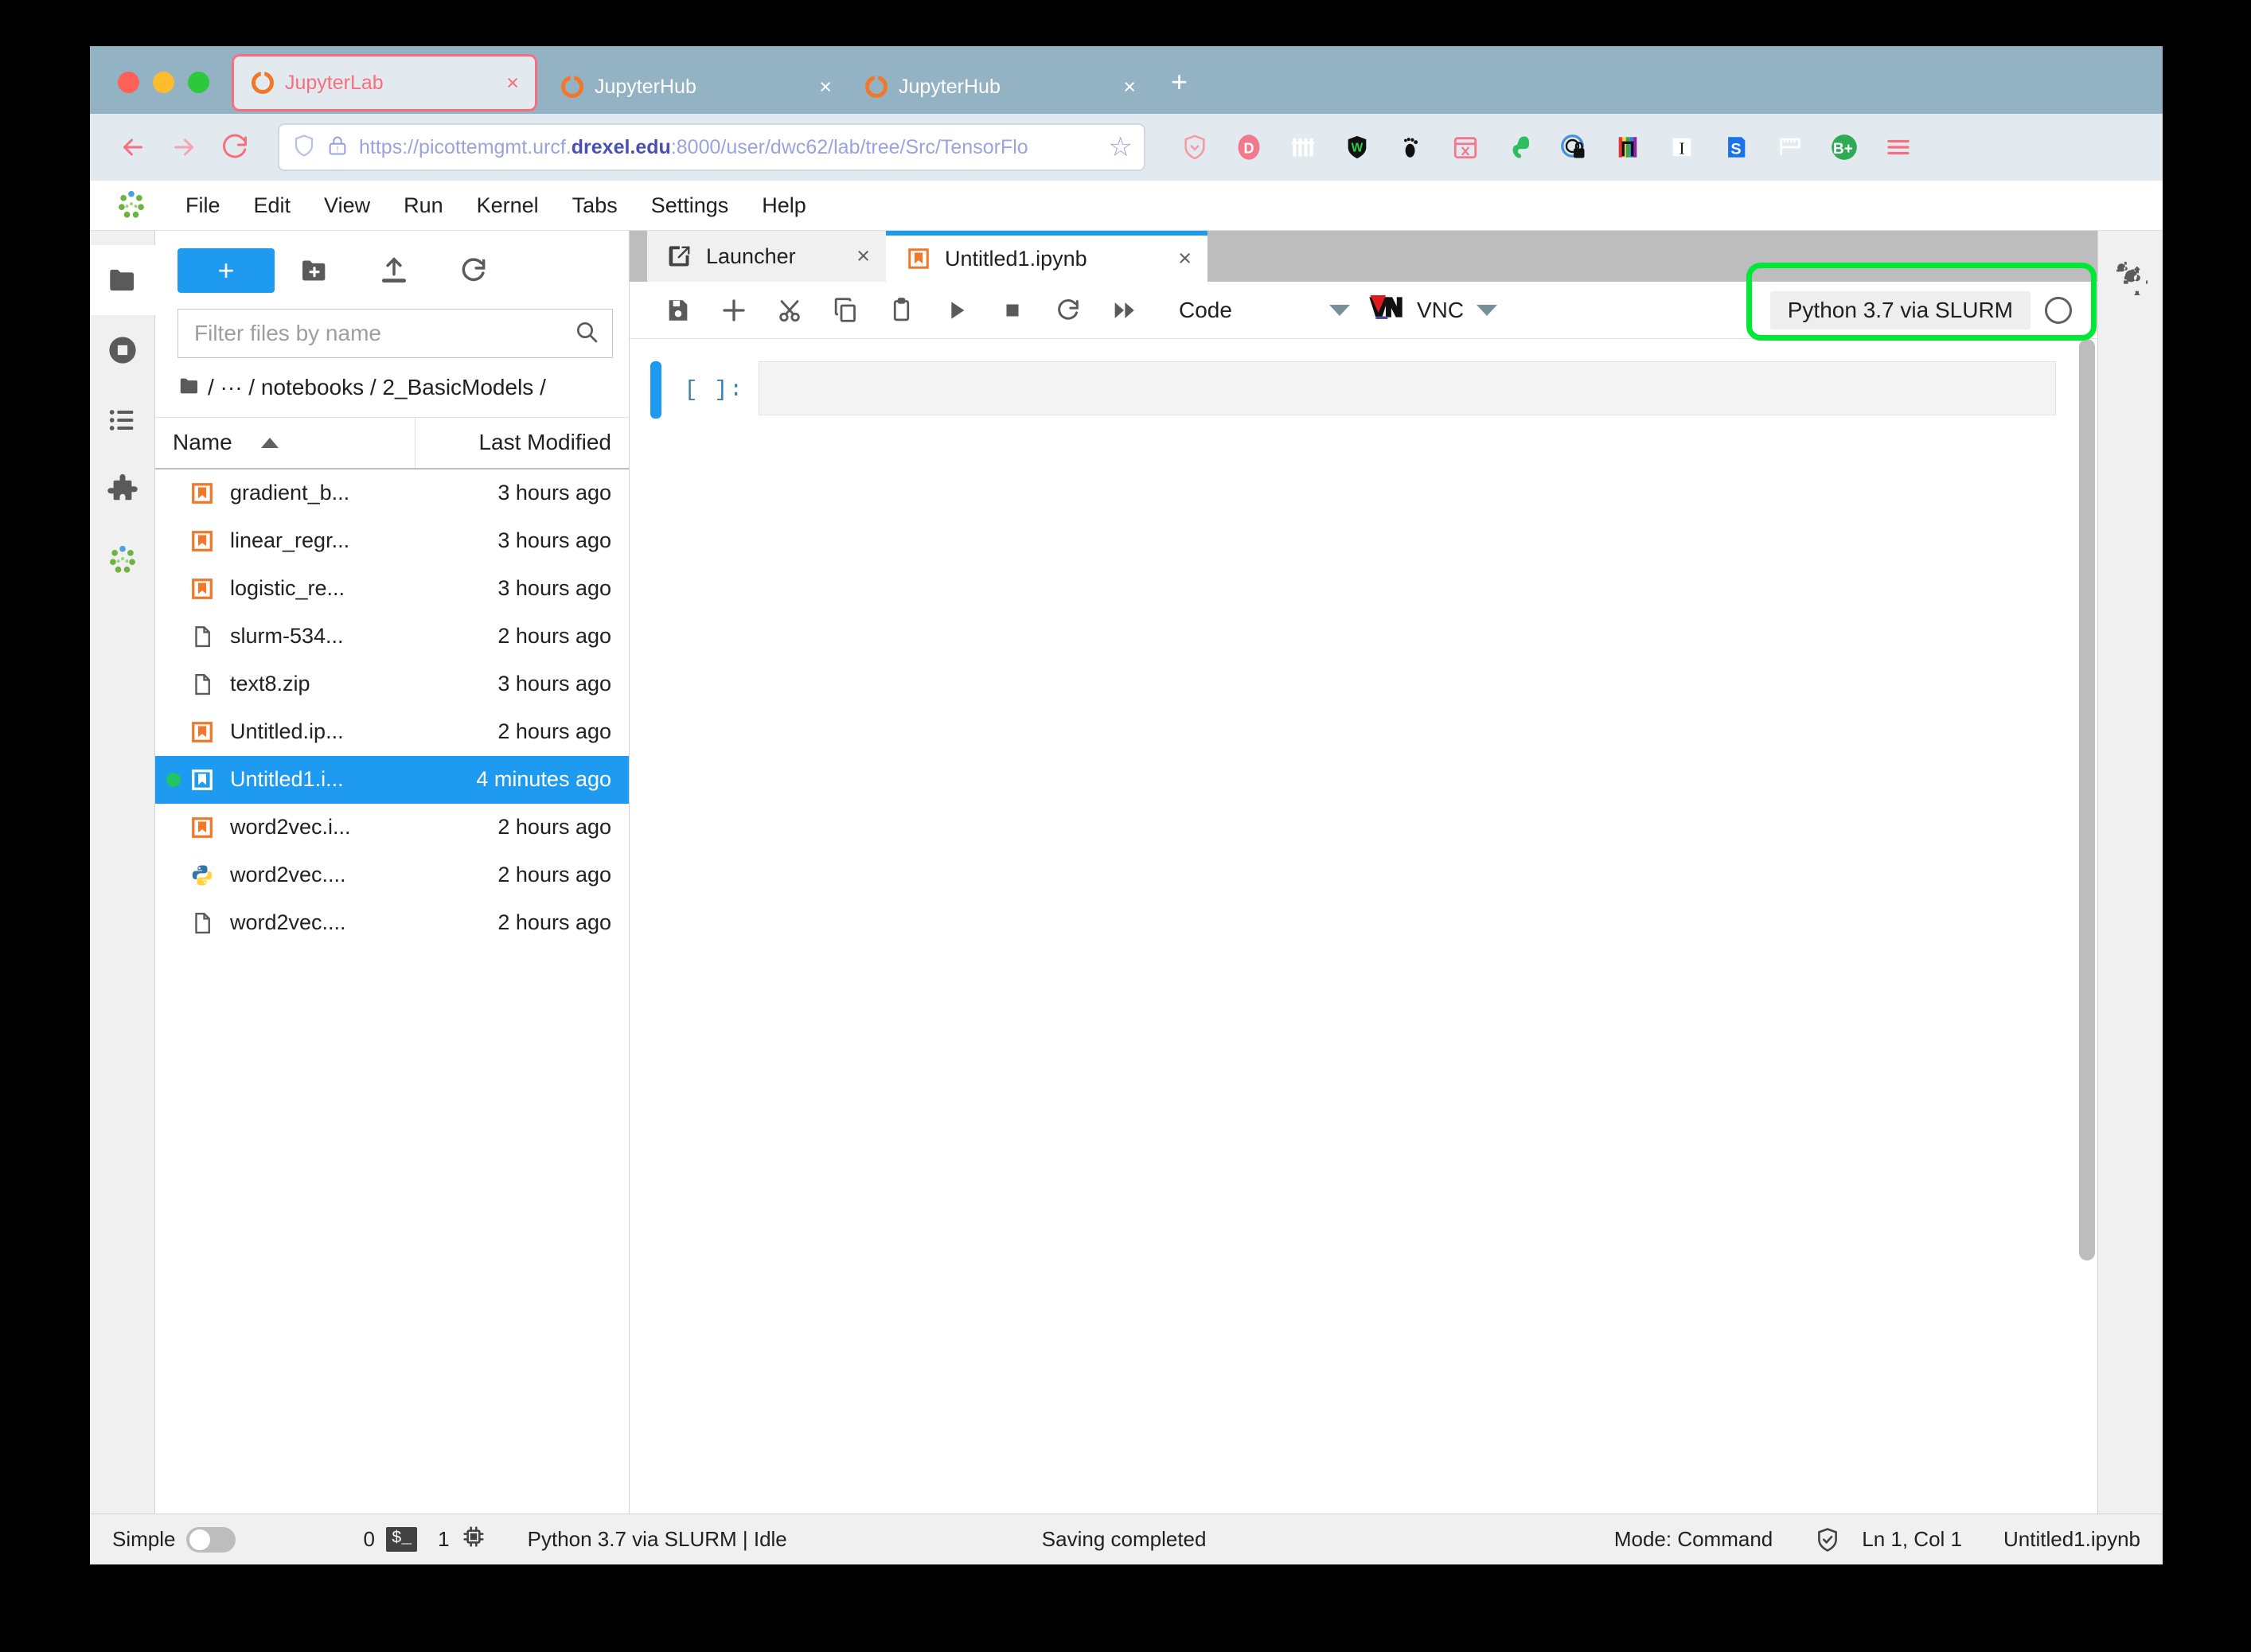 This screenshot has width=2251, height=1652. I want to click on browser-tab-jupyterhub-1: JupyterHub ×, so click(696, 87).